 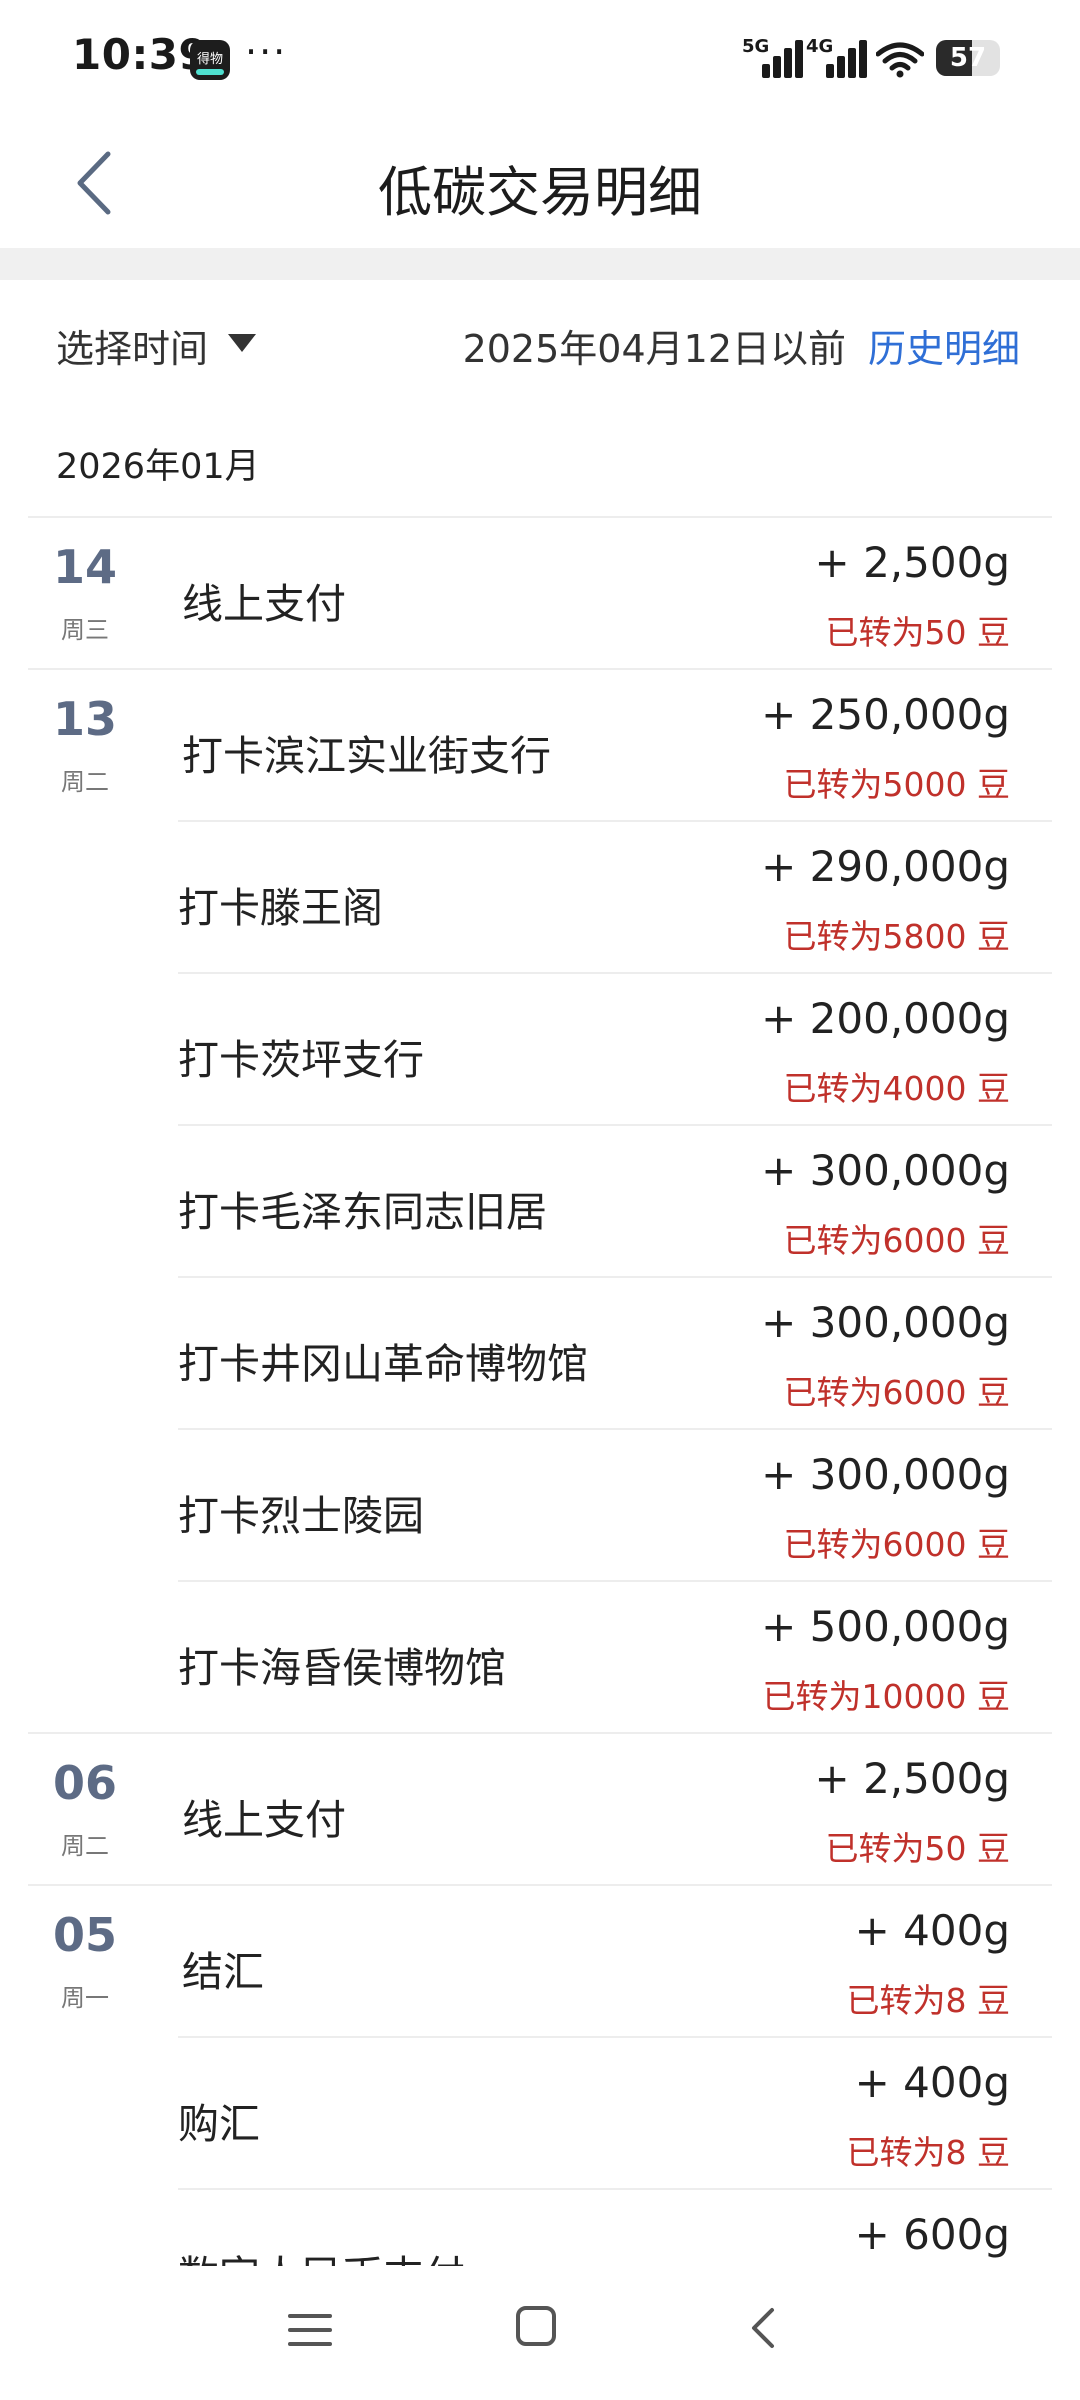 What do you see at coordinates (900, 60) in the screenshot?
I see `wifi-icon` at bounding box center [900, 60].